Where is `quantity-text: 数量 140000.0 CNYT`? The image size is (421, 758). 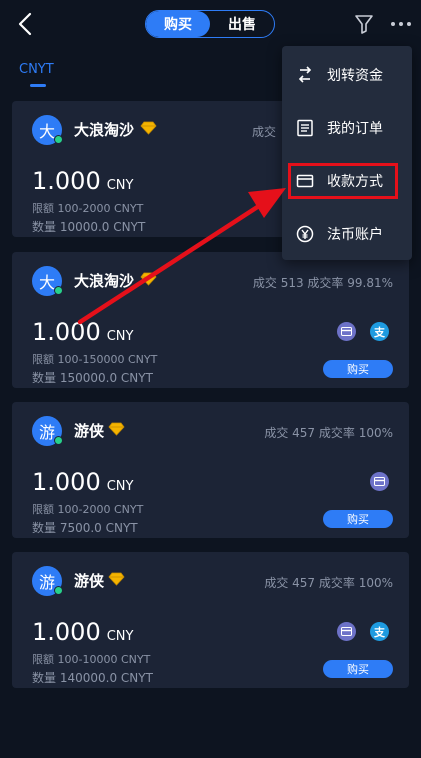 quantity-text: 数量 140000.0 CNYT is located at coordinates (92, 678).